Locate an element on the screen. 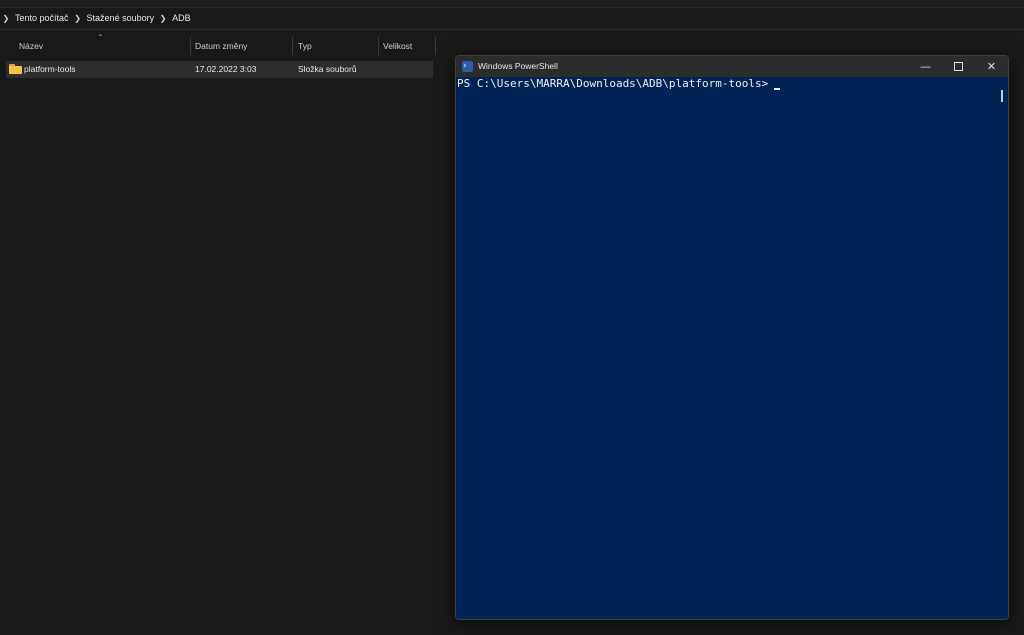  file-name: platform-tools is located at coordinates (50, 69).